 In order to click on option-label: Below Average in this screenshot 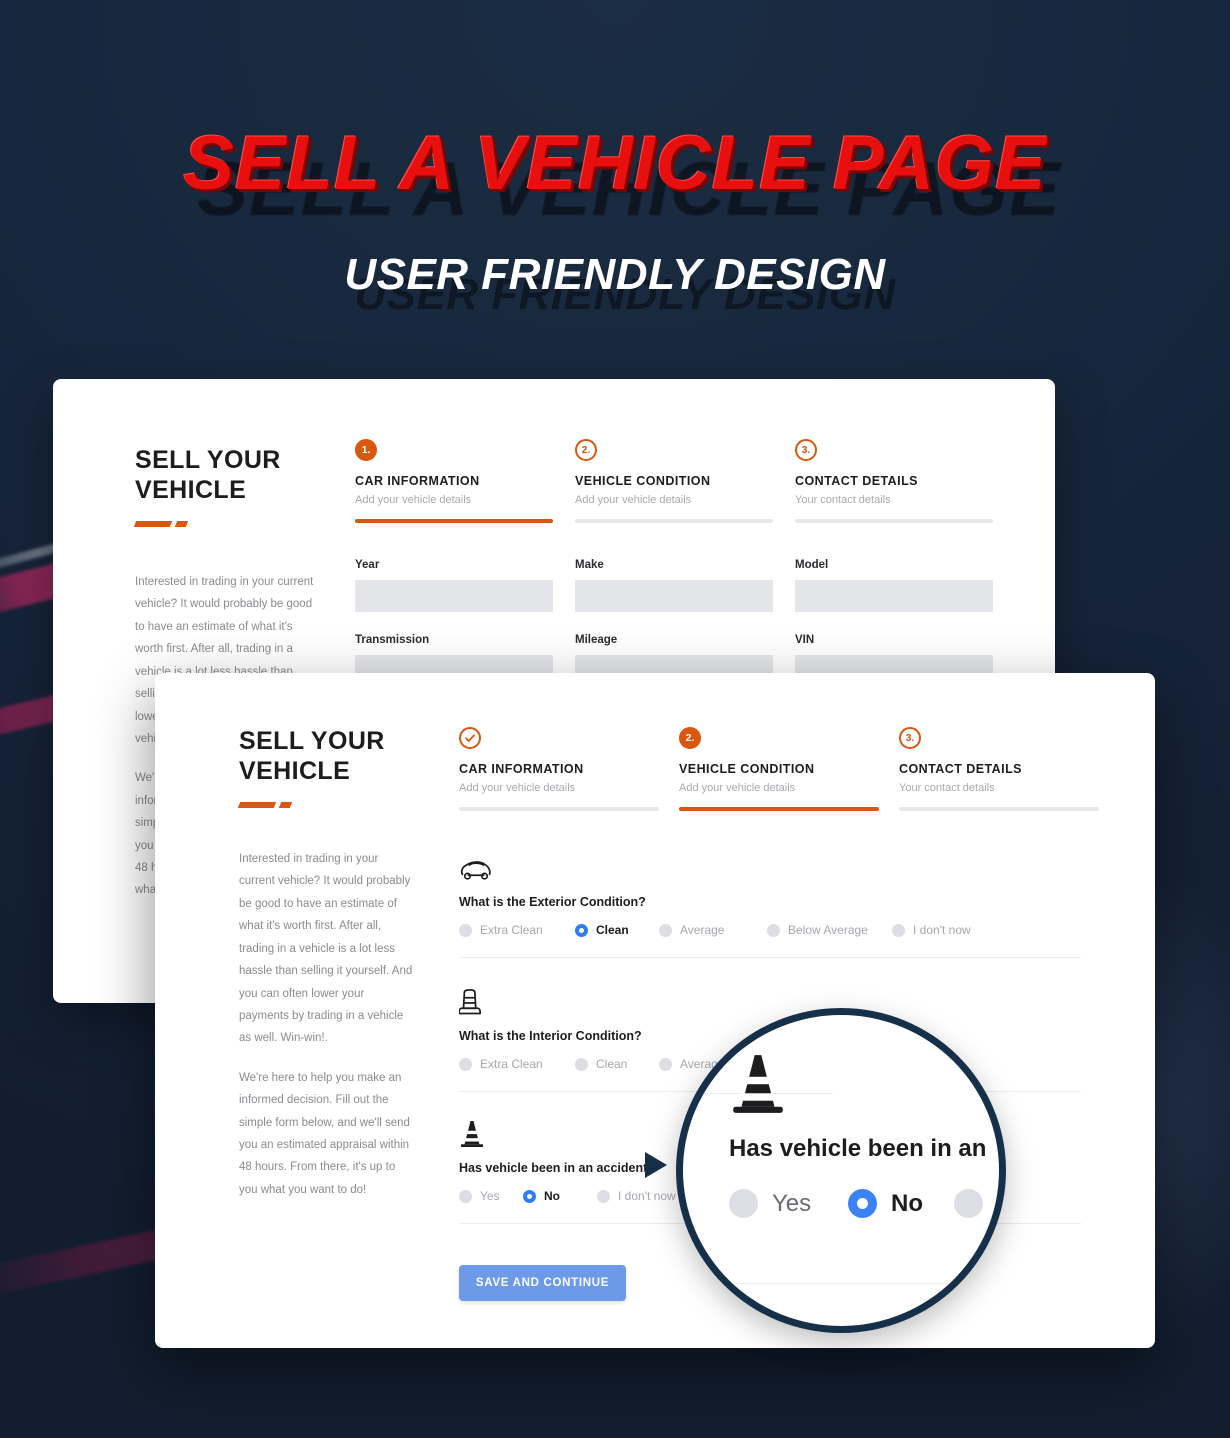, I will do `click(828, 930)`.